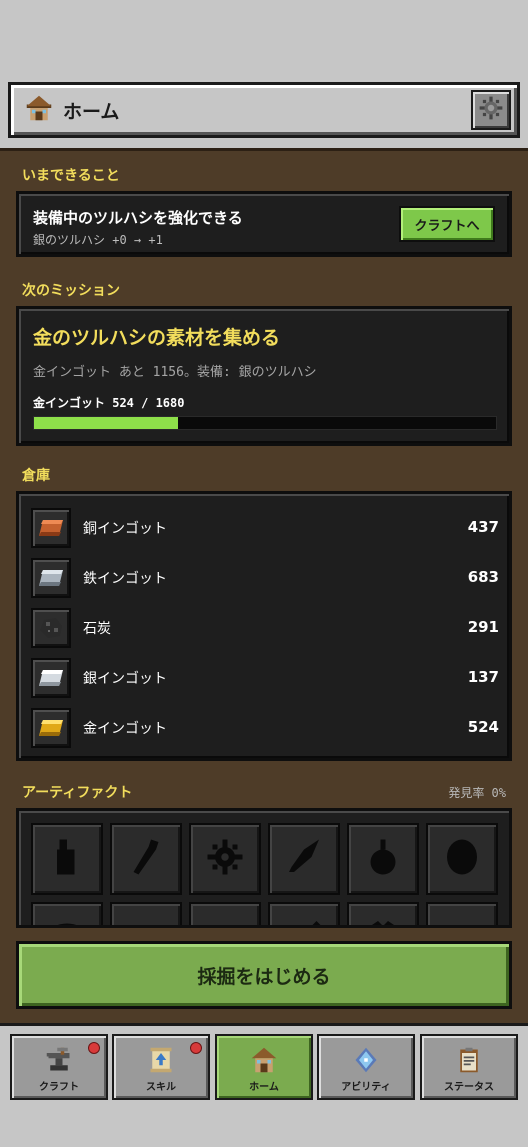  What do you see at coordinates (225, 920) in the screenshot?
I see `leaf-silhouette-icon` at bounding box center [225, 920].